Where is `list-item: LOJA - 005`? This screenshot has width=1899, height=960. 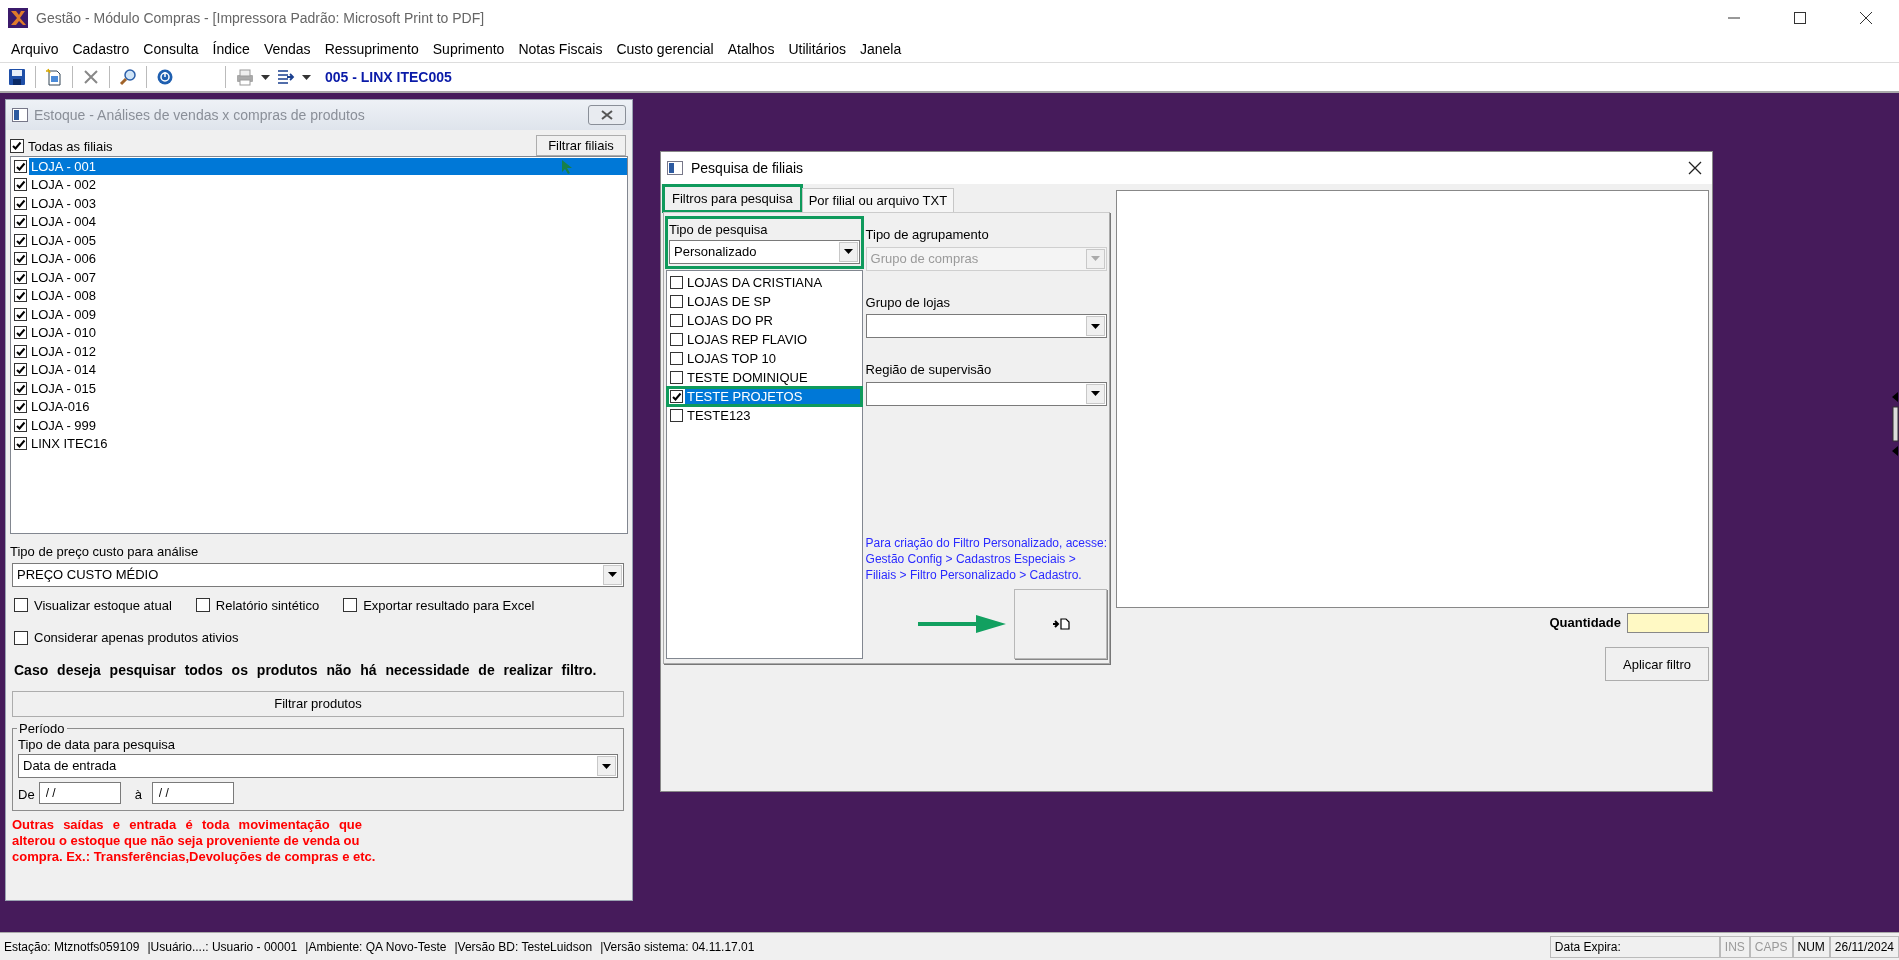 list-item: LOJA - 005 is located at coordinates (319, 240).